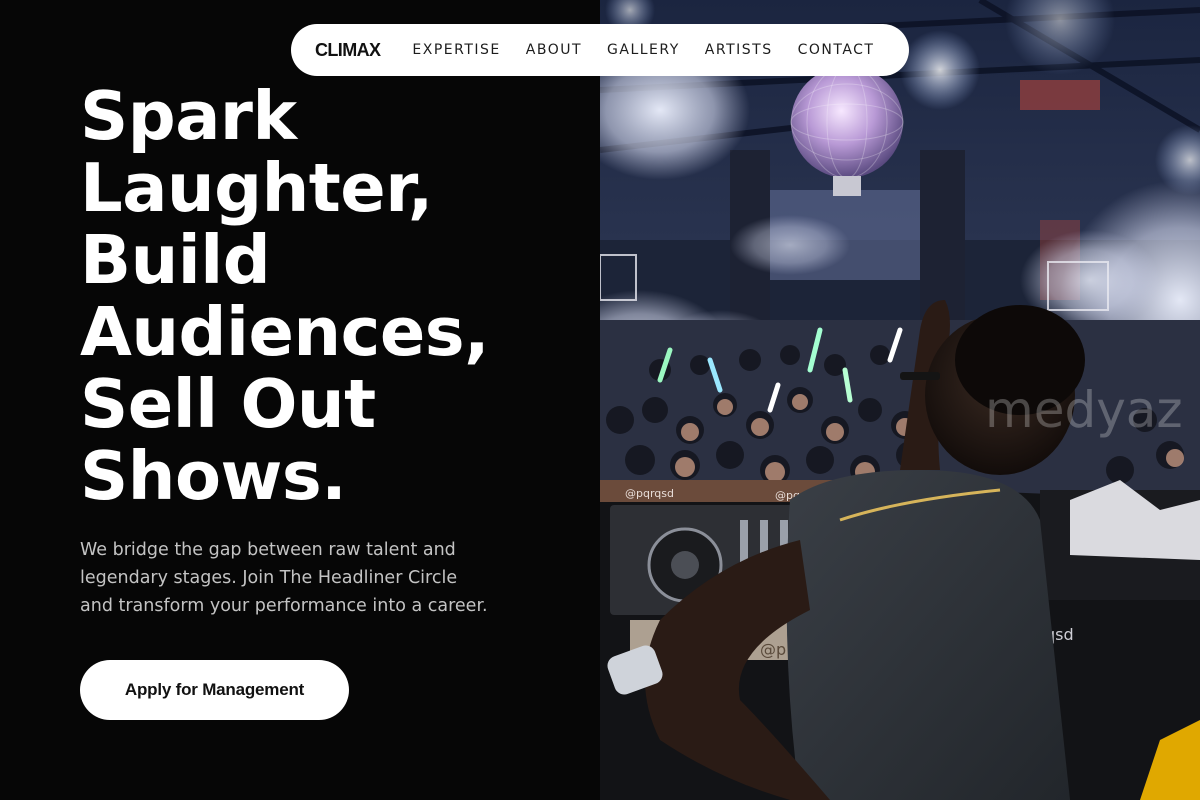  Describe the element at coordinates (175, 260) in the screenshot. I see `hero-title-line: Build` at that location.